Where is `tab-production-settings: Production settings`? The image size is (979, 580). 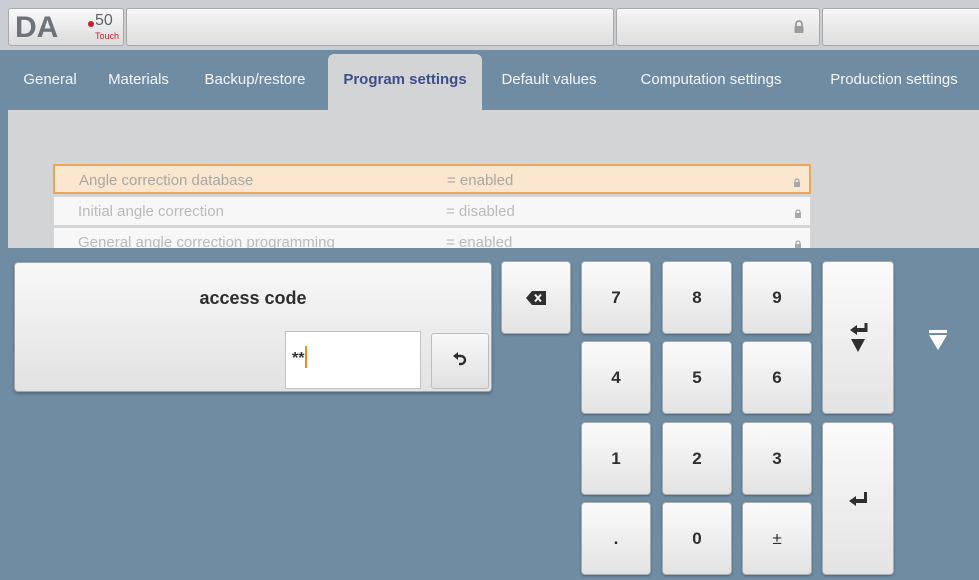 tab-production-settings: Production settings is located at coordinates (894, 82).